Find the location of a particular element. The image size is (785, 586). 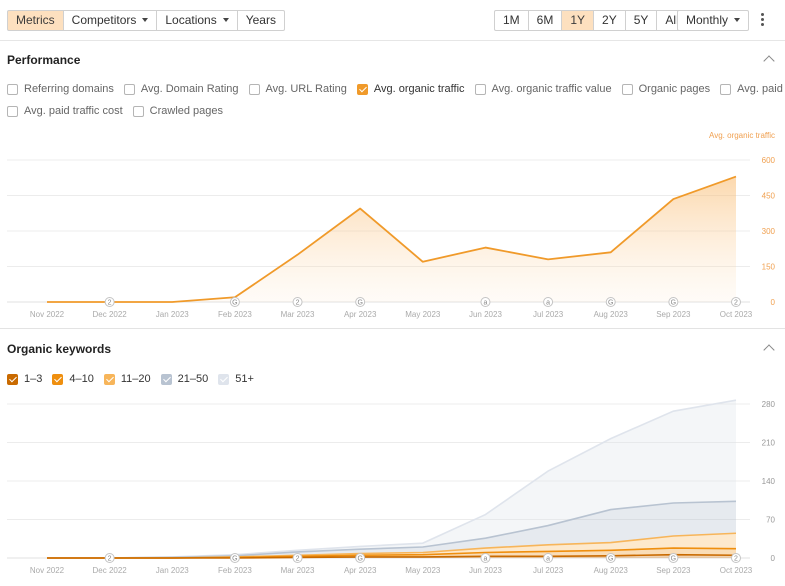

tab-metrics: Metrics is located at coordinates (35, 20).